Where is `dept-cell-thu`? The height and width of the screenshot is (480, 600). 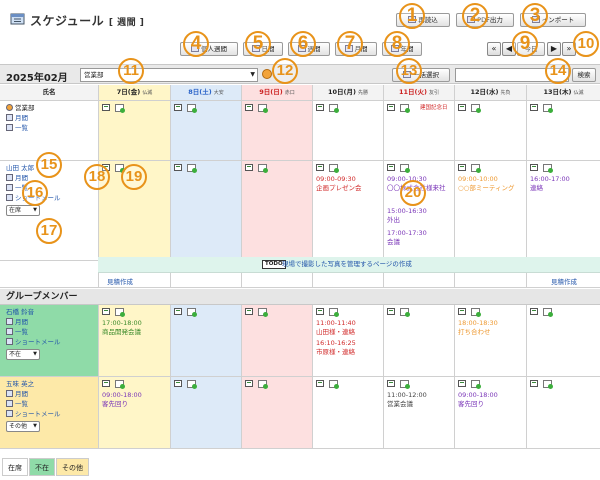
dept-cell-thu is located at coordinates (563, 130).